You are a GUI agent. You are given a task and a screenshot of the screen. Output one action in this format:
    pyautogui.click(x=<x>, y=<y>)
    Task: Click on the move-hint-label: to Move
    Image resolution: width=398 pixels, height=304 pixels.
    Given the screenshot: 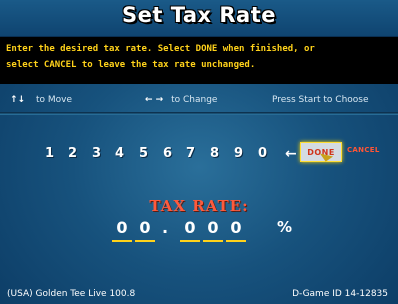 What is the action you would take?
    pyautogui.click(x=53, y=100)
    